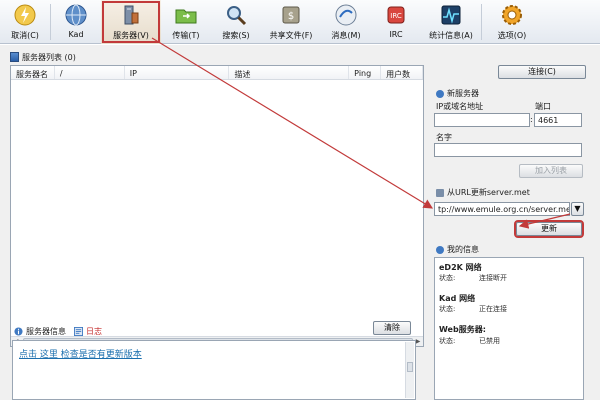 The image size is (600, 400). I want to click on column-users: 用户数, so click(402, 72).